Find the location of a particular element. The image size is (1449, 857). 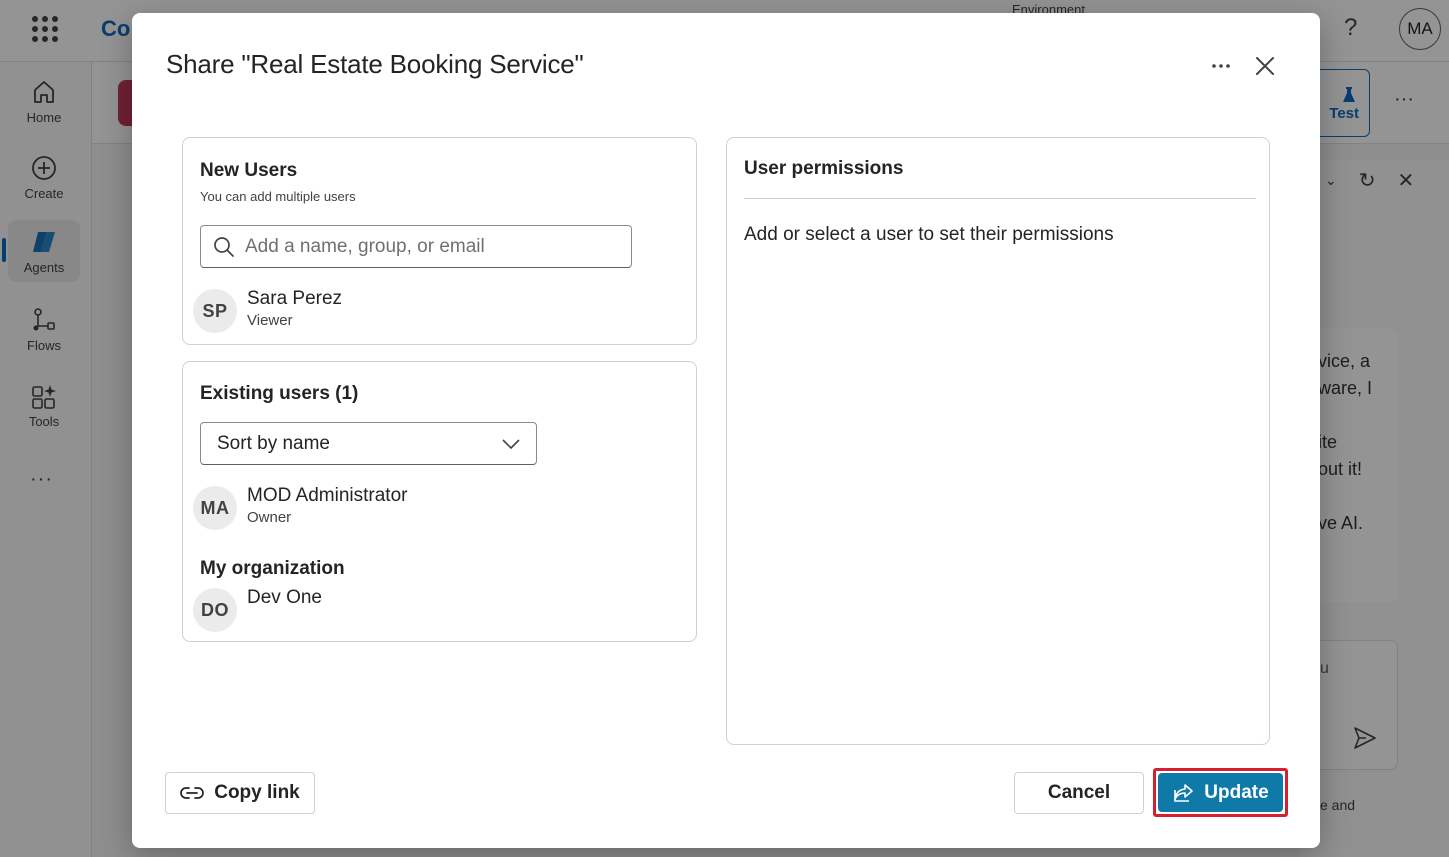

existing-user-entry: MA MOD Administrator Owner is located at coordinates (300, 507).